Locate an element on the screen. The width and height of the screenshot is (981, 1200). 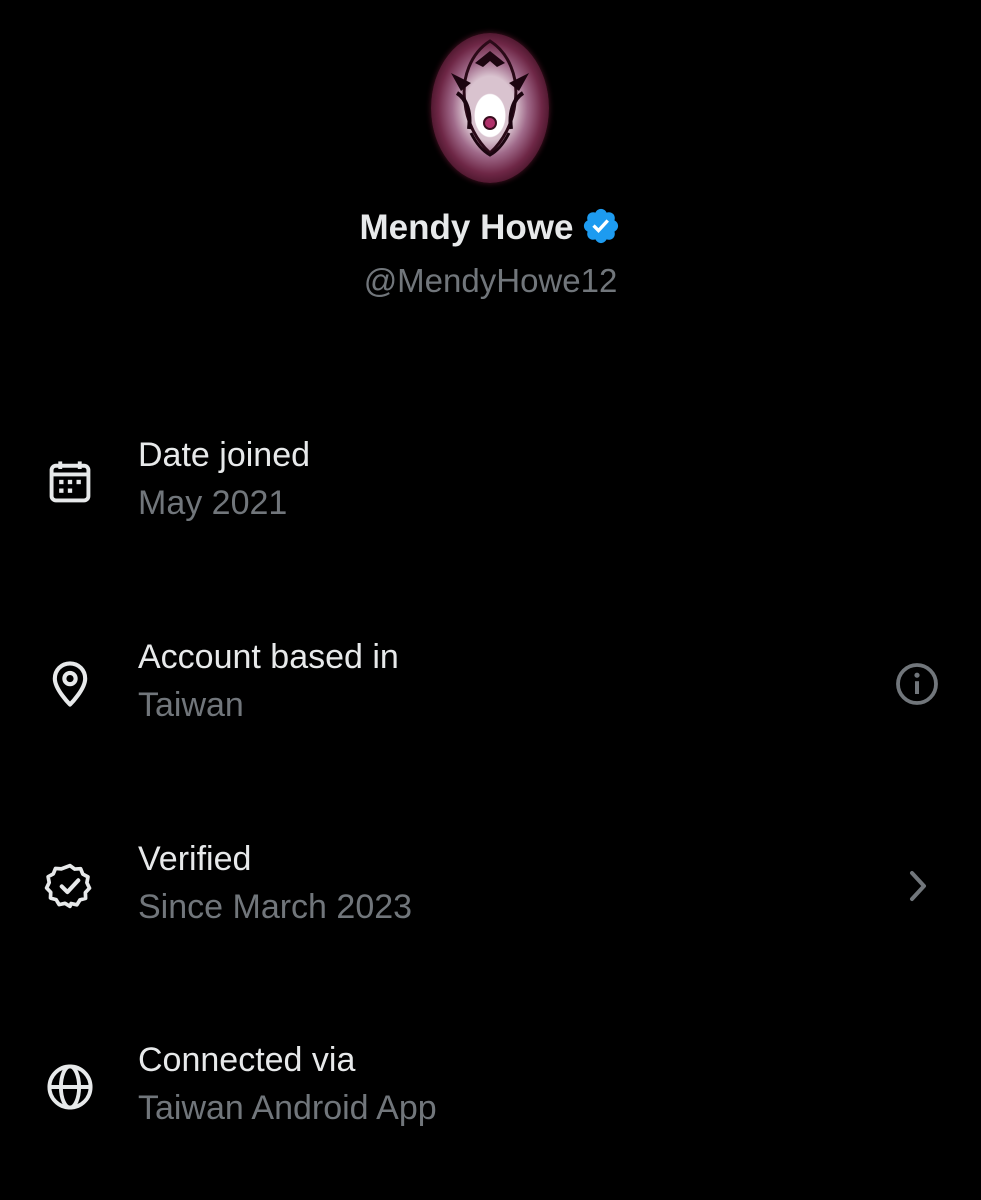
name-row: Mendy Howe is located at coordinates (490, 228).